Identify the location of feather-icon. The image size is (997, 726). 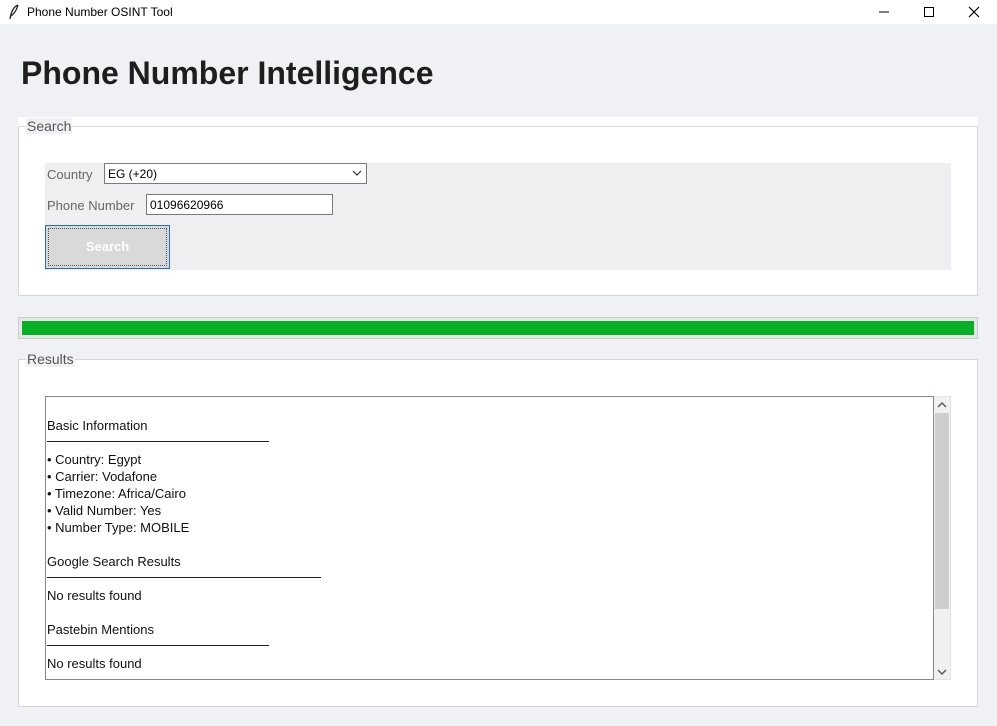
(14, 12).